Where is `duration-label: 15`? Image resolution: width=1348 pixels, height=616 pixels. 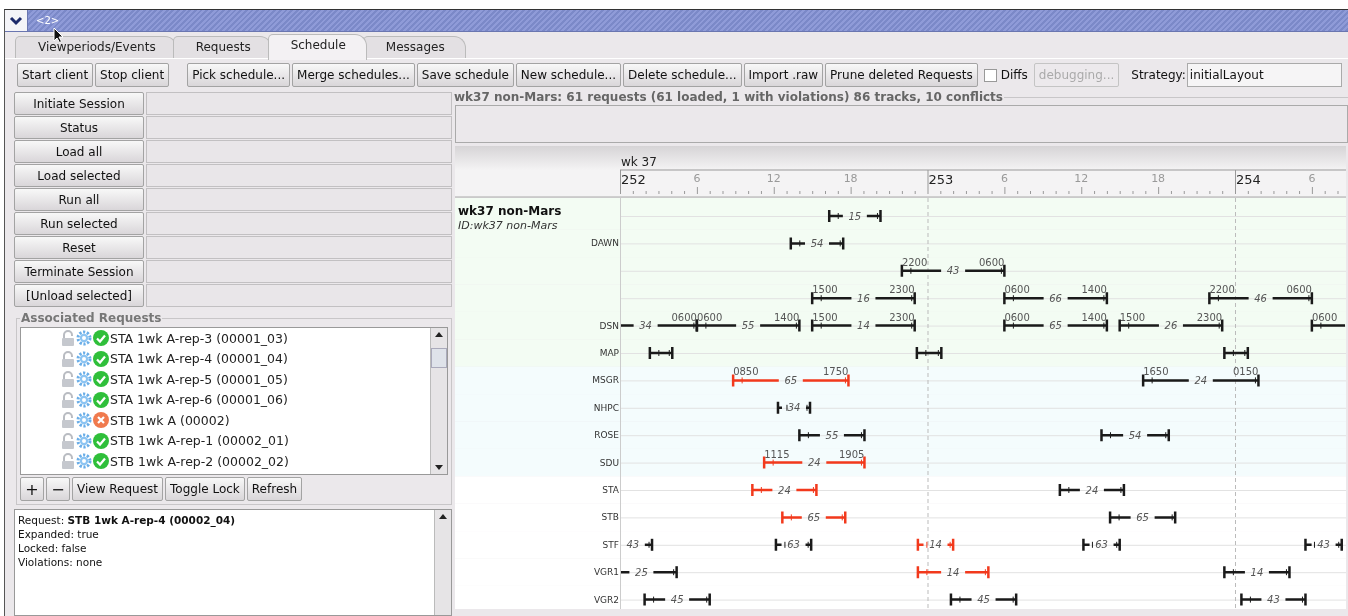
duration-label: 15 is located at coordinates (855, 216).